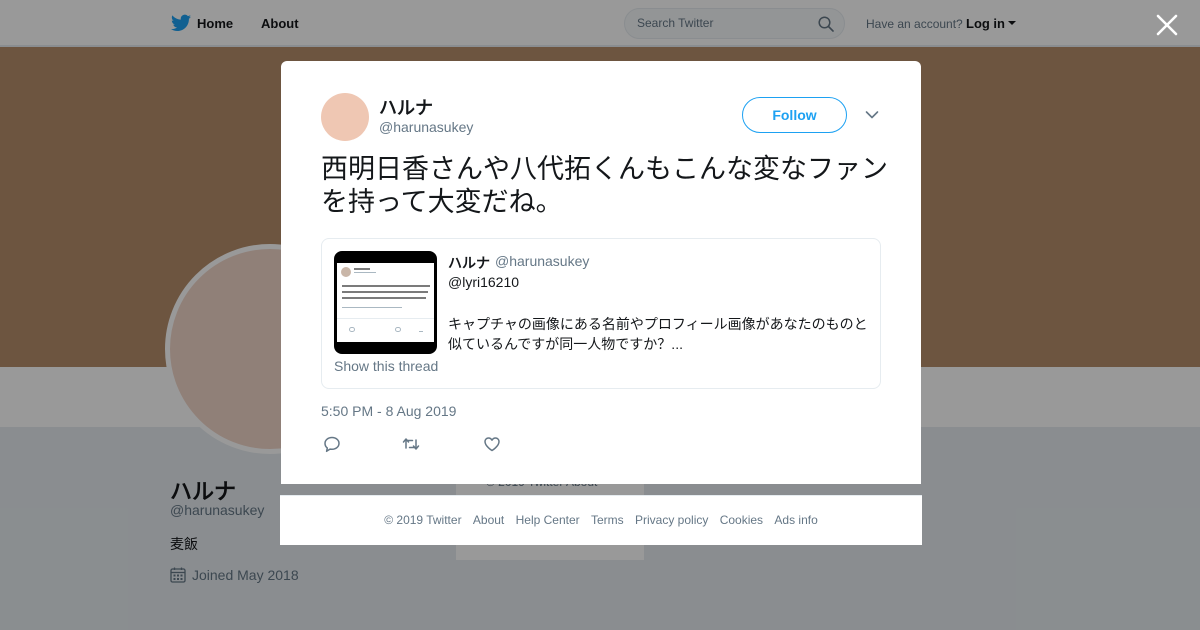 The image size is (1200, 630). I want to click on retweet-icon, so click(411, 444).